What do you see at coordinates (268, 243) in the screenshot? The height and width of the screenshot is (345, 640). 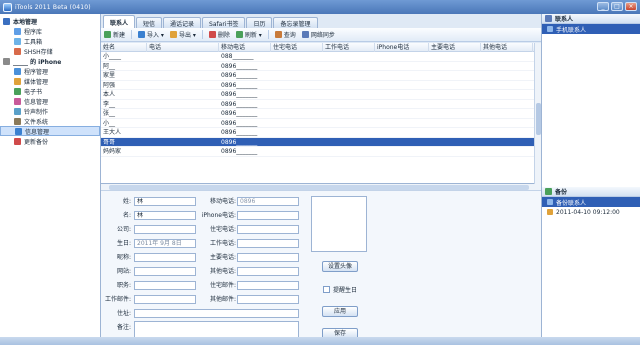 I see `work-phone-input` at bounding box center [268, 243].